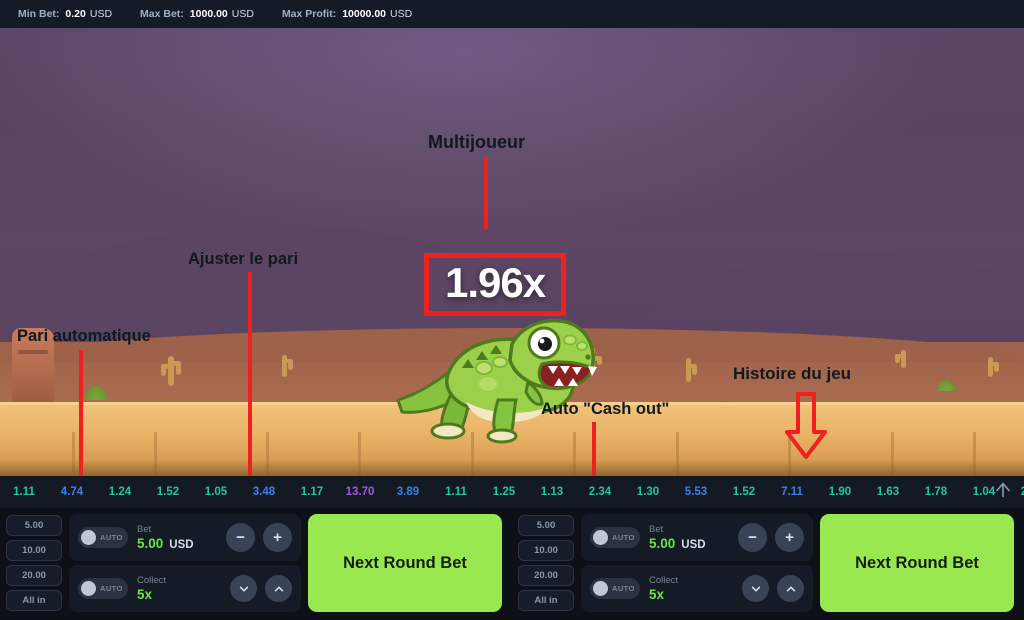  I want to click on collect-steppers-right, so click(773, 588).